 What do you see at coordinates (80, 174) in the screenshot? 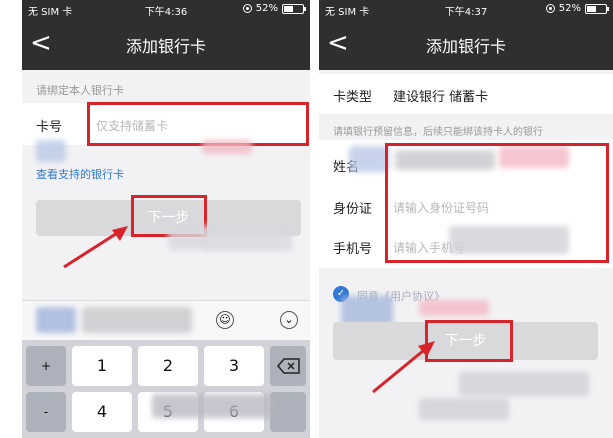
I see `supported-banks-link: 查看支持的银行卡` at bounding box center [80, 174].